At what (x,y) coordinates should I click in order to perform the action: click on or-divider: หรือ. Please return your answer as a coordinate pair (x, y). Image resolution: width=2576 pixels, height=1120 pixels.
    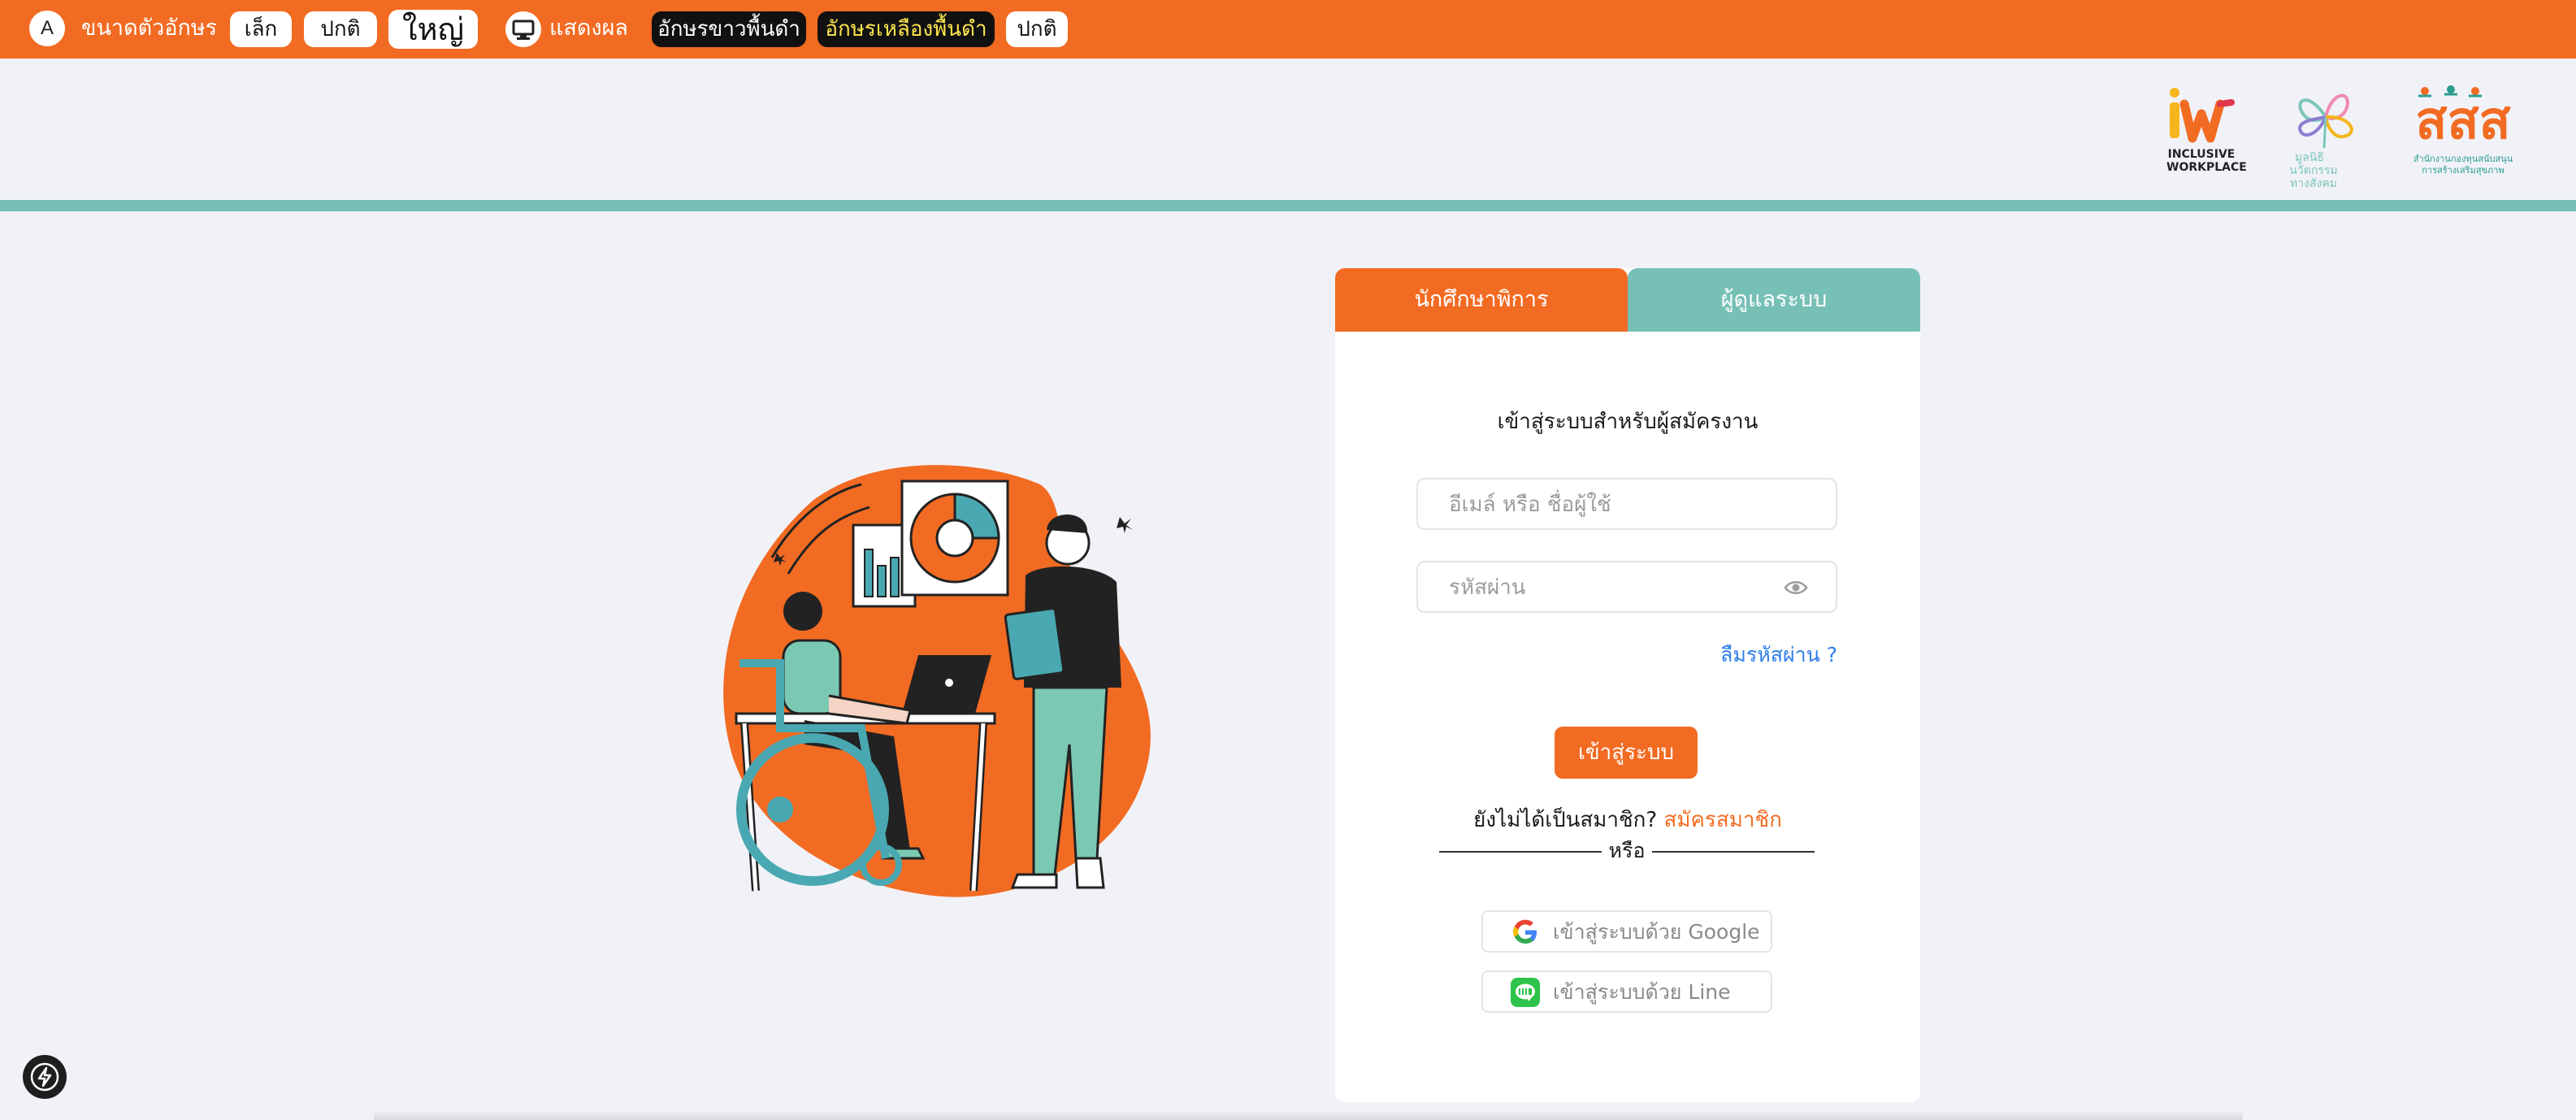
    Looking at the image, I should click on (1627, 851).